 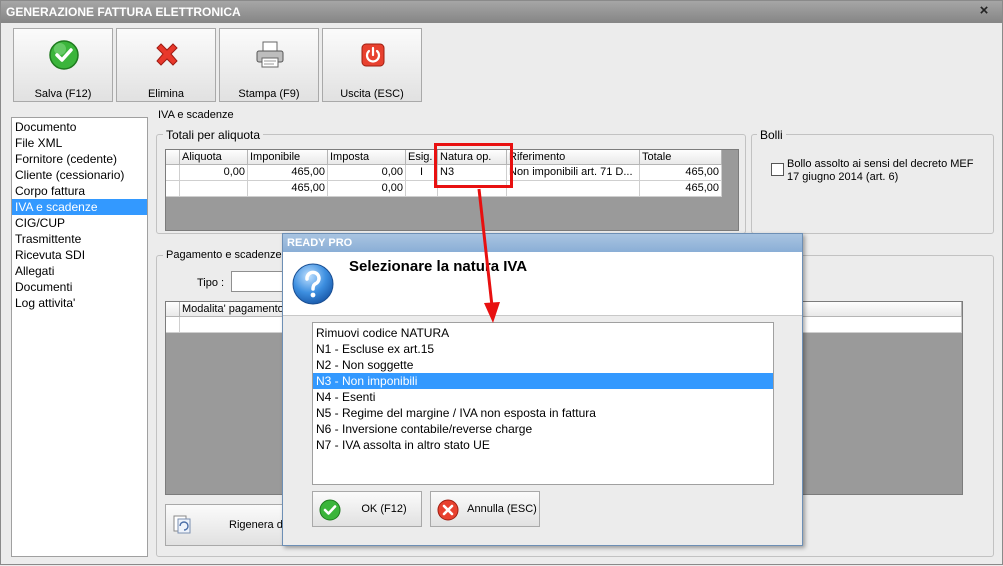 I want to click on nav-item: Corpo fattura, so click(x=79, y=191).